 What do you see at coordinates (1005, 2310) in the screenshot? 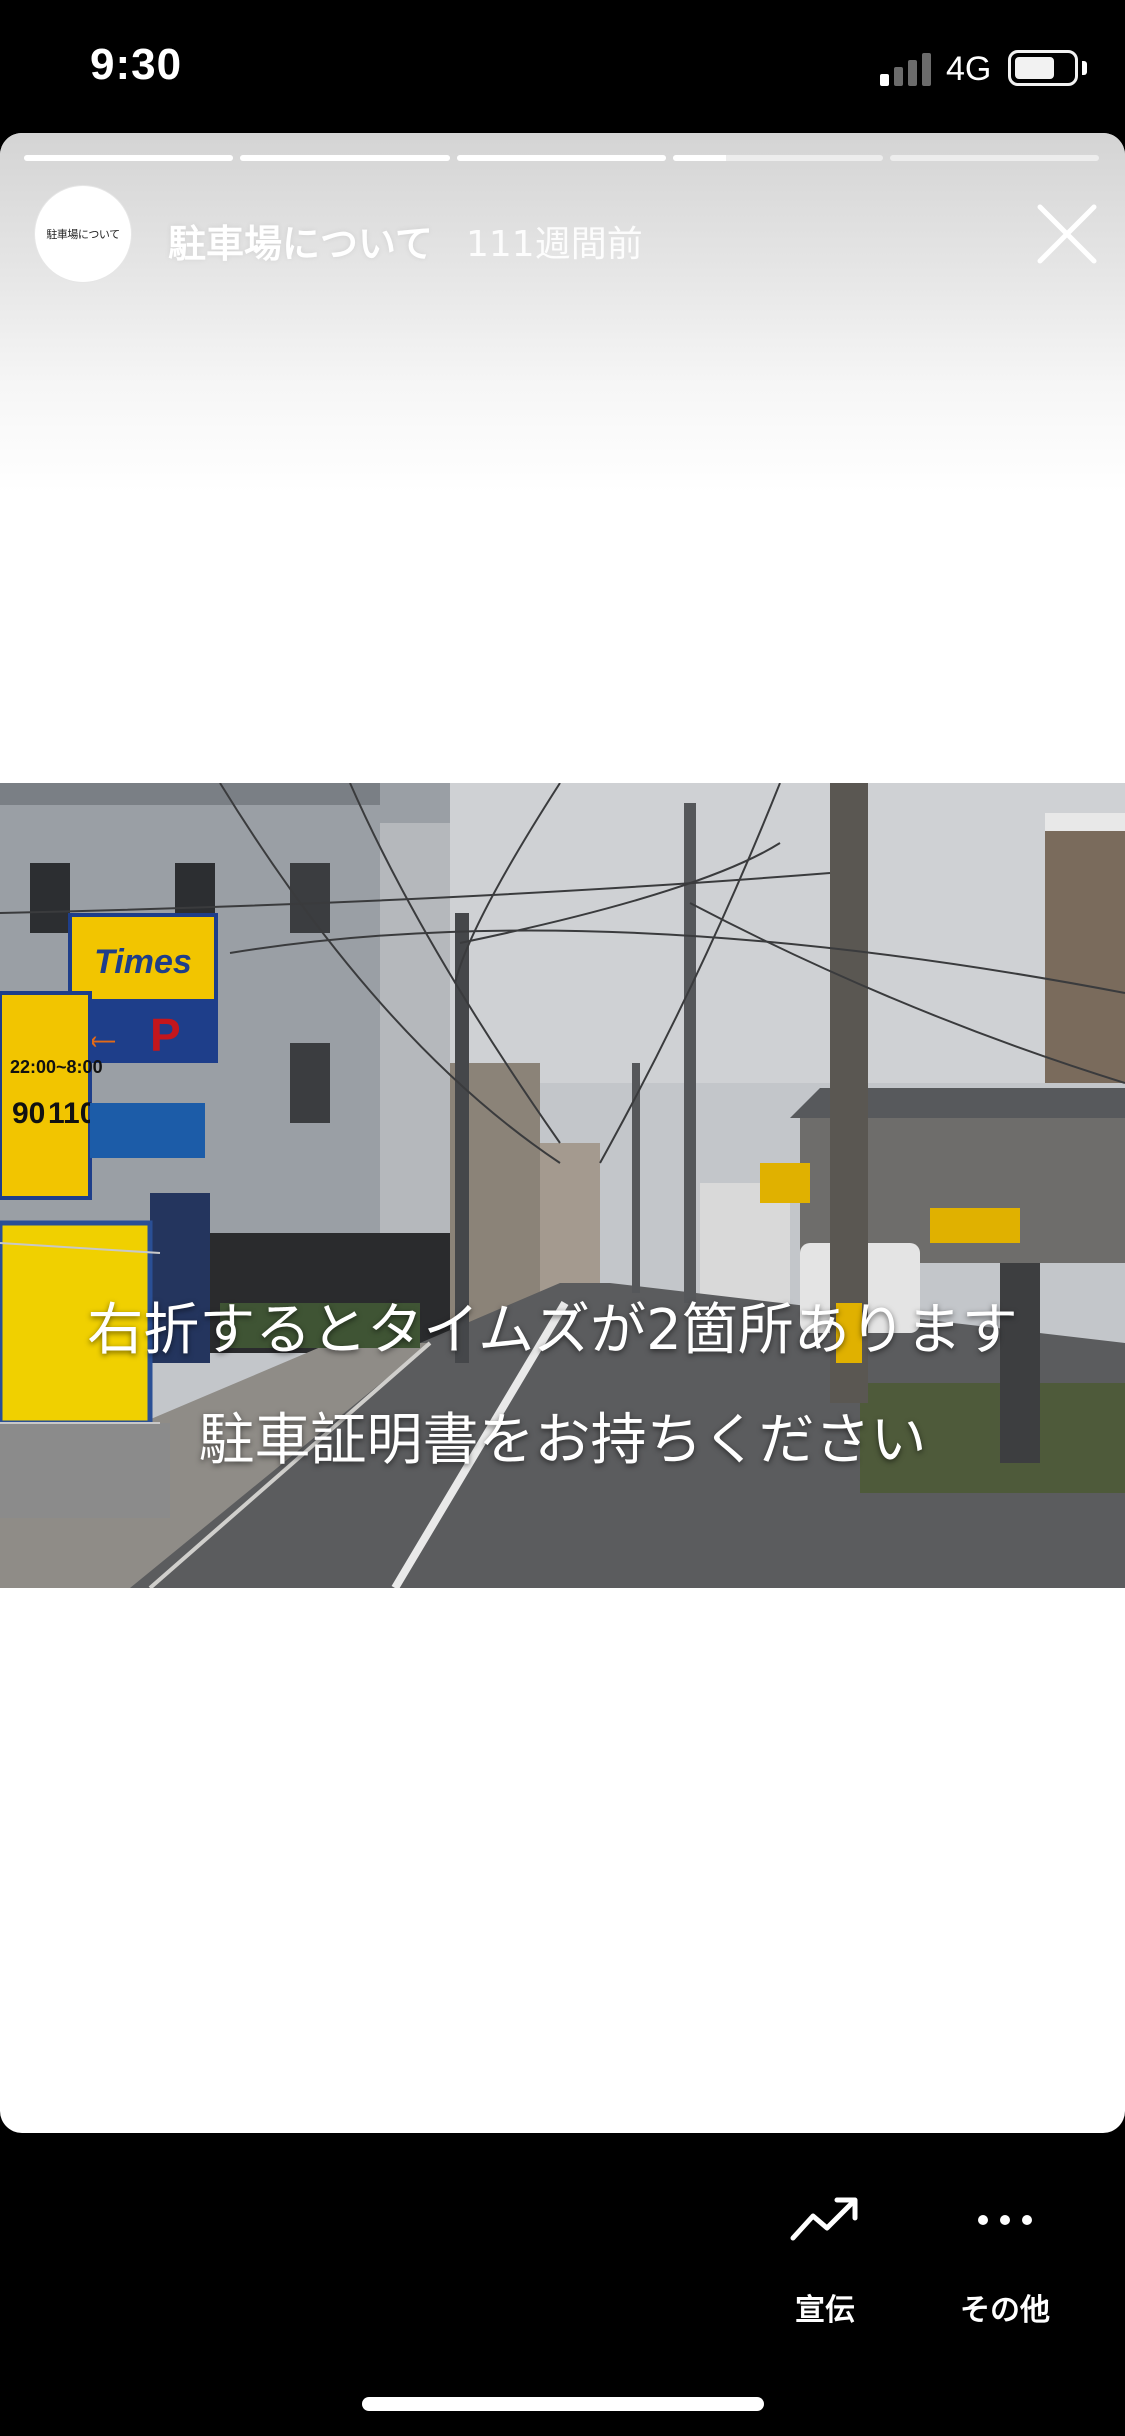
I see `more-label: その他` at bounding box center [1005, 2310].